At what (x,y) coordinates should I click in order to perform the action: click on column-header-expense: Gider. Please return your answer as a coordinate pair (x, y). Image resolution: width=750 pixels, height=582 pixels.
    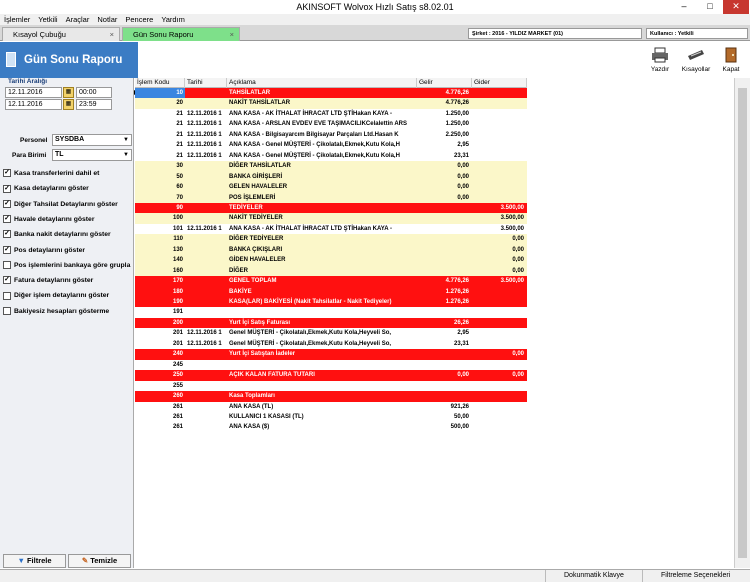
    Looking at the image, I should click on (499, 83).